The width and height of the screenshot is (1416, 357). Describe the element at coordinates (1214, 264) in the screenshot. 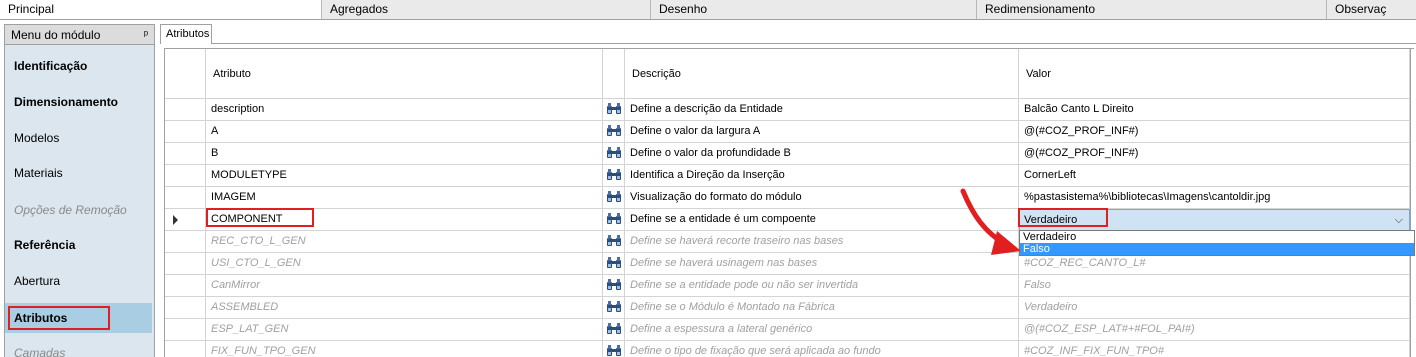

I see `value-cell: #COZ_REC_CANTO_L#` at that location.